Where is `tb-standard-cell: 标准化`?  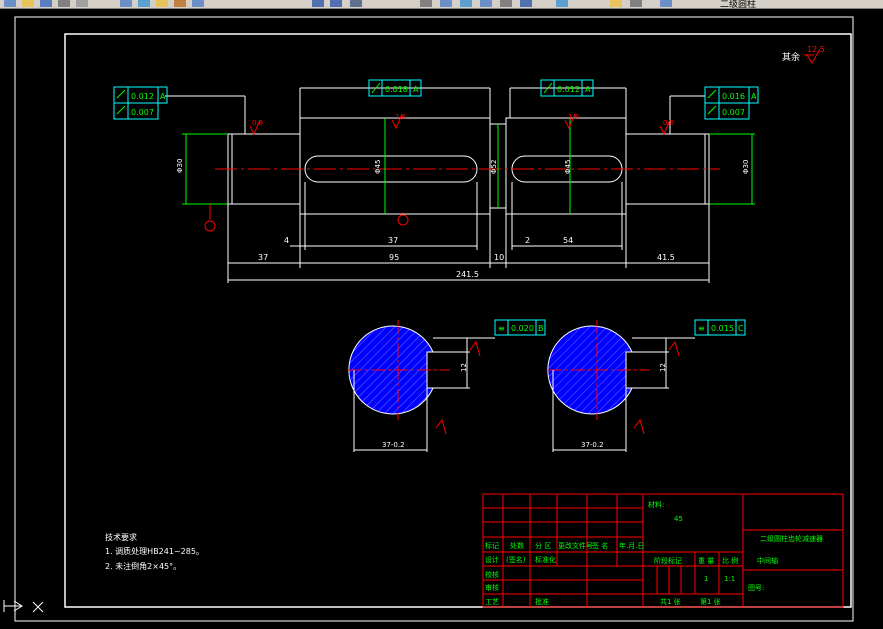 tb-standard-cell: 标准化 is located at coordinates (545, 559).